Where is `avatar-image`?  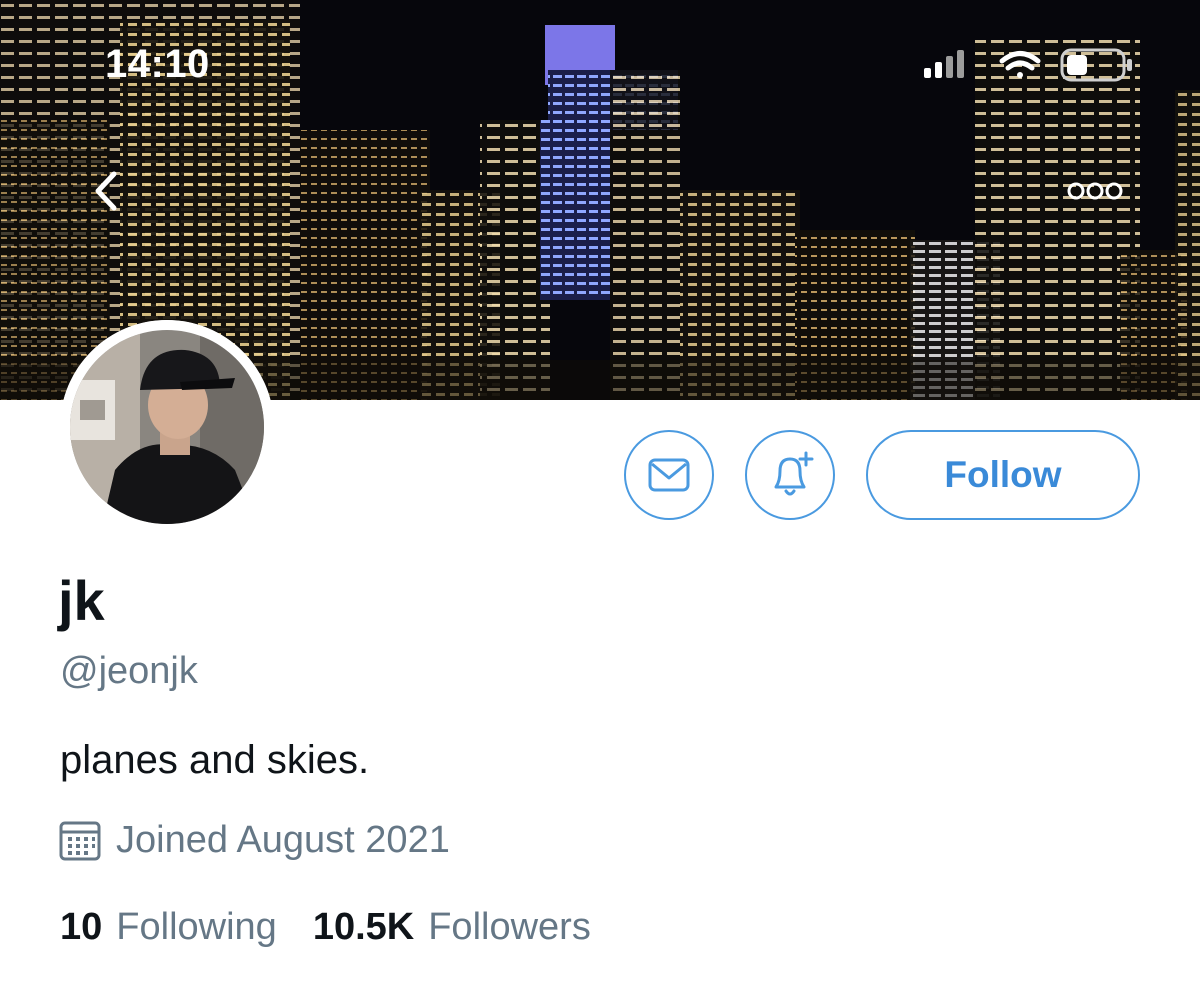 avatar-image is located at coordinates (167, 427).